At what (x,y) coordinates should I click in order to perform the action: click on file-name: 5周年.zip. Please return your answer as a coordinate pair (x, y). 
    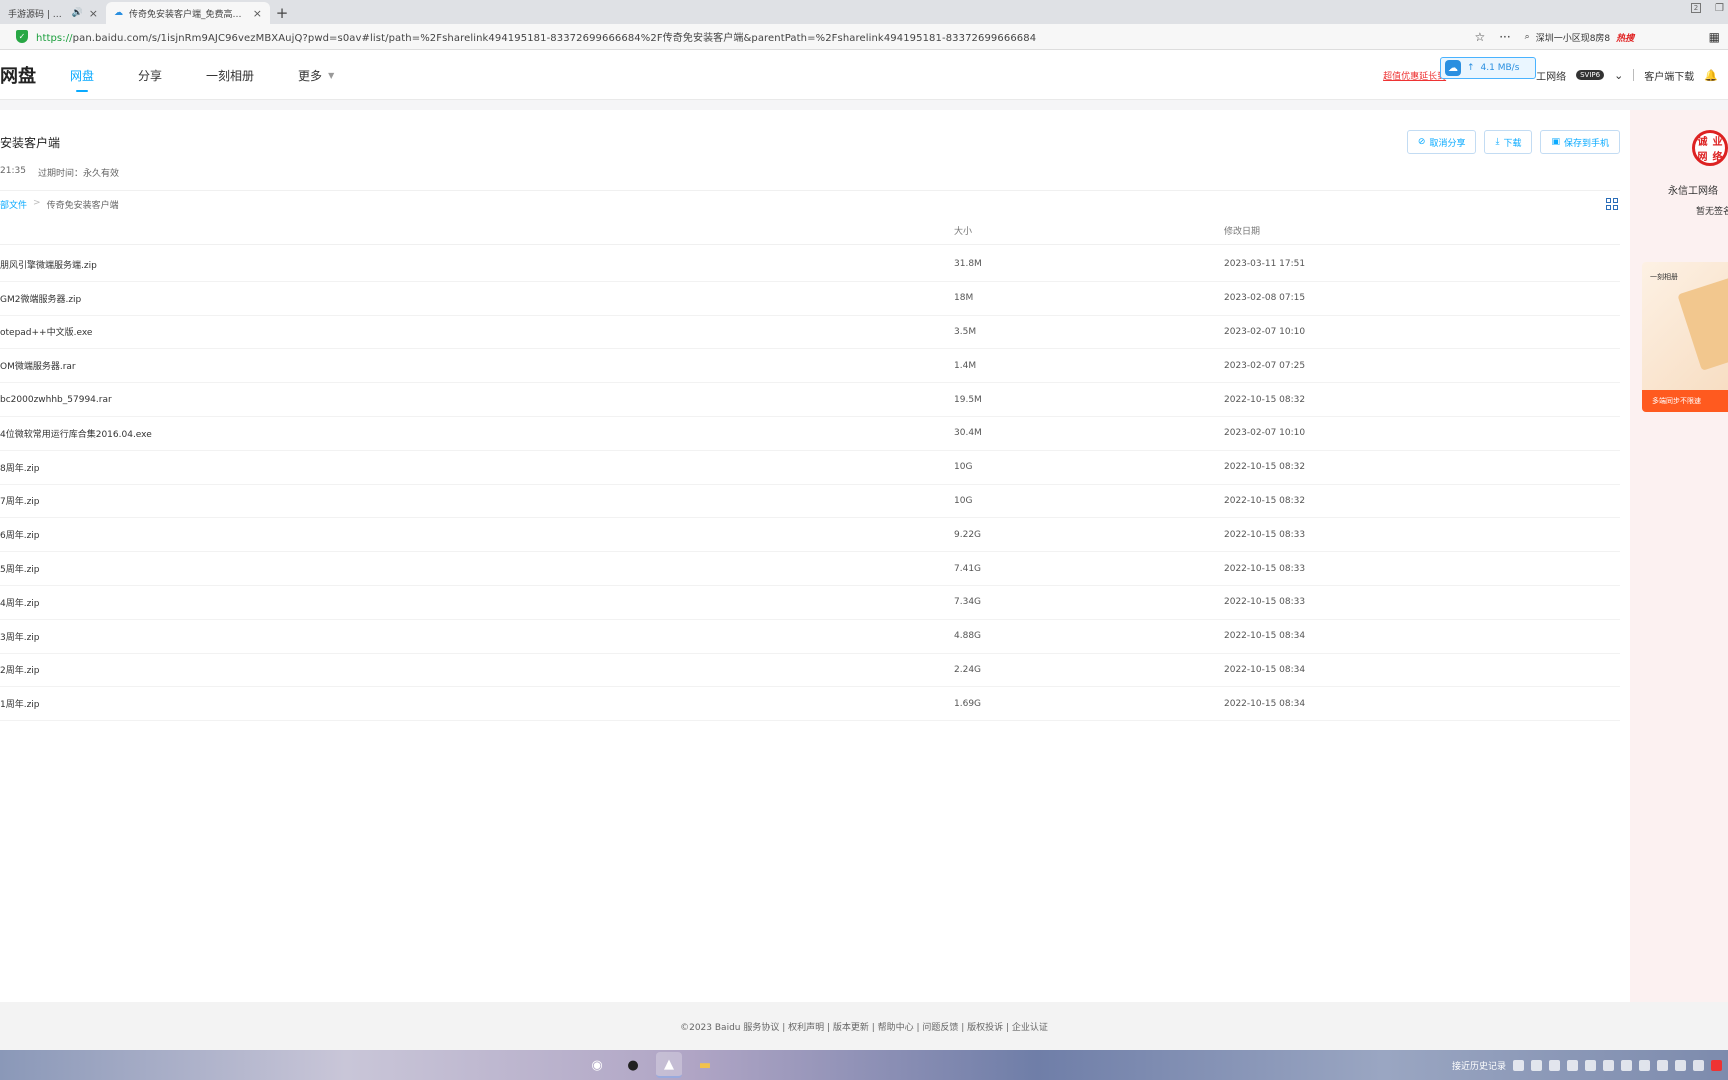
    Looking at the image, I should click on (20, 568).